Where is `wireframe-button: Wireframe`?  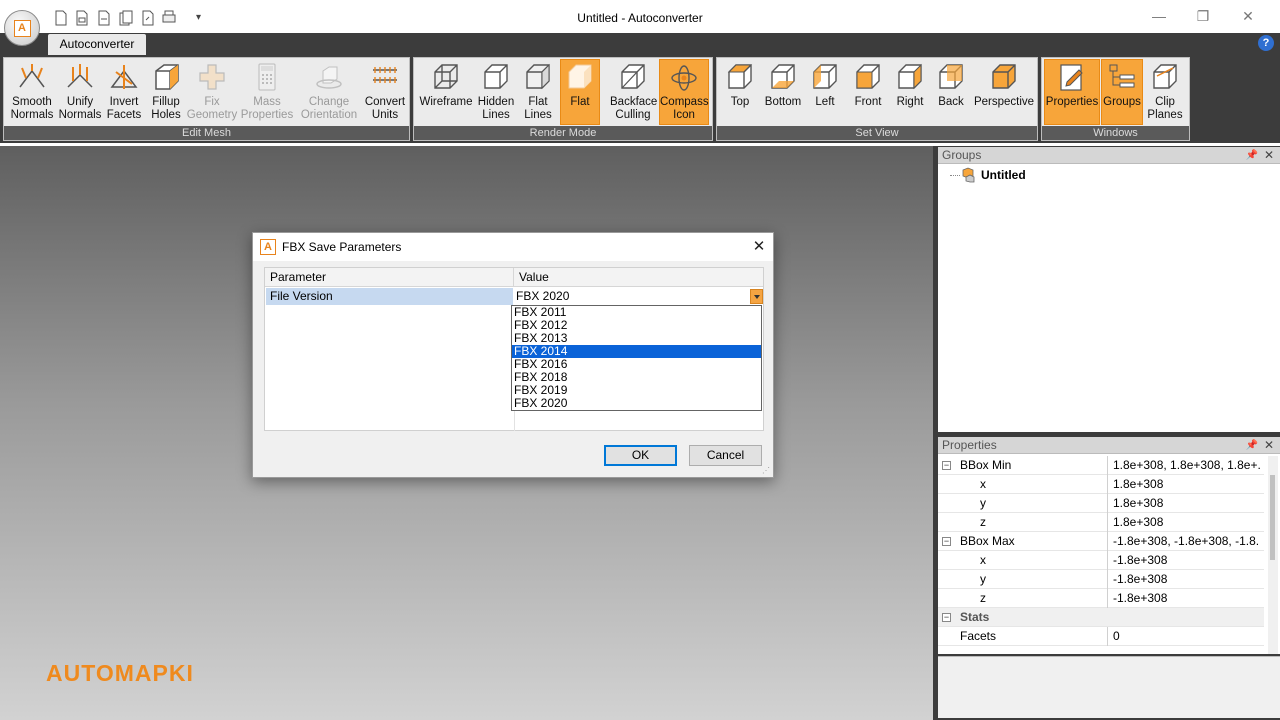
wireframe-button: Wireframe is located at coordinates (446, 92).